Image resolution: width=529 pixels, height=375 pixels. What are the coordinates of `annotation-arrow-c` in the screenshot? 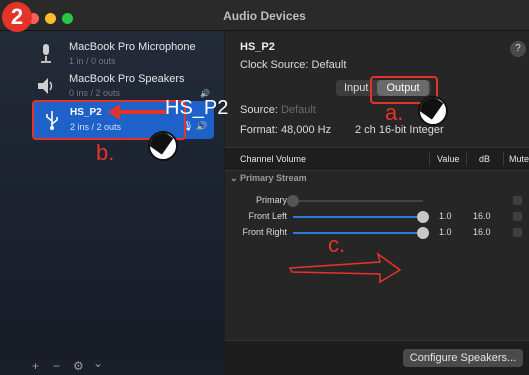 It's located at (345, 268).